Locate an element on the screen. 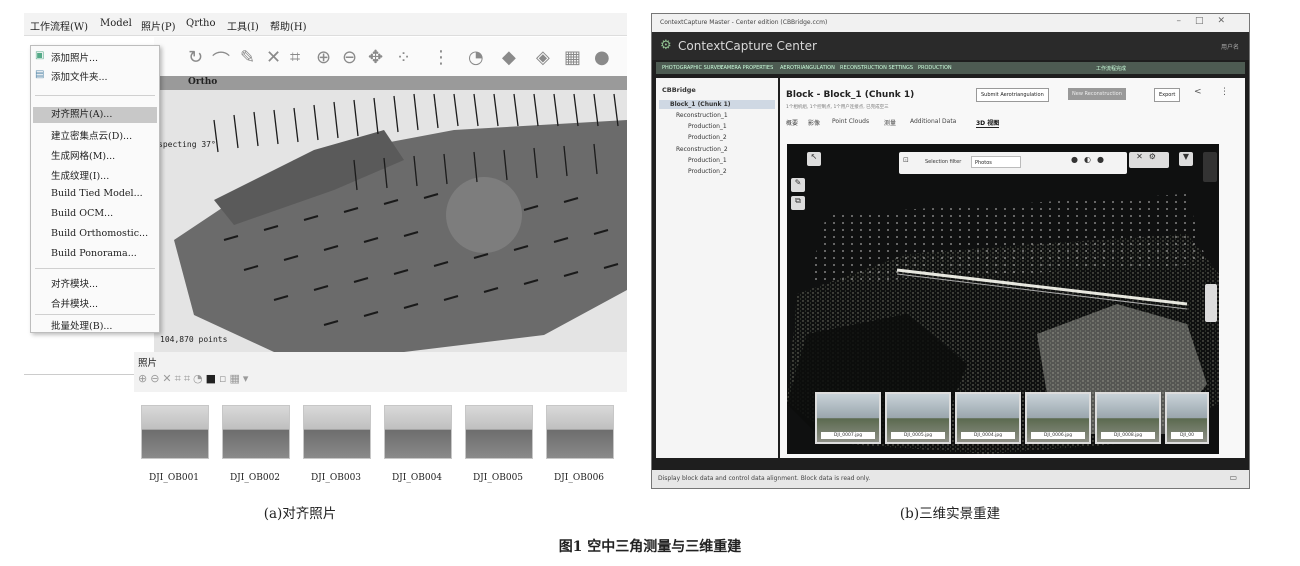  select-icon: ⌒ is located at coordinates (221, 60).